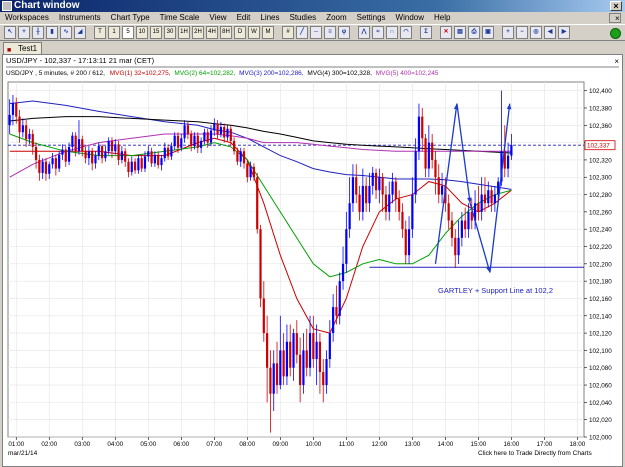  I want to click on x-tick-label: 07:00, so click(214, 444).